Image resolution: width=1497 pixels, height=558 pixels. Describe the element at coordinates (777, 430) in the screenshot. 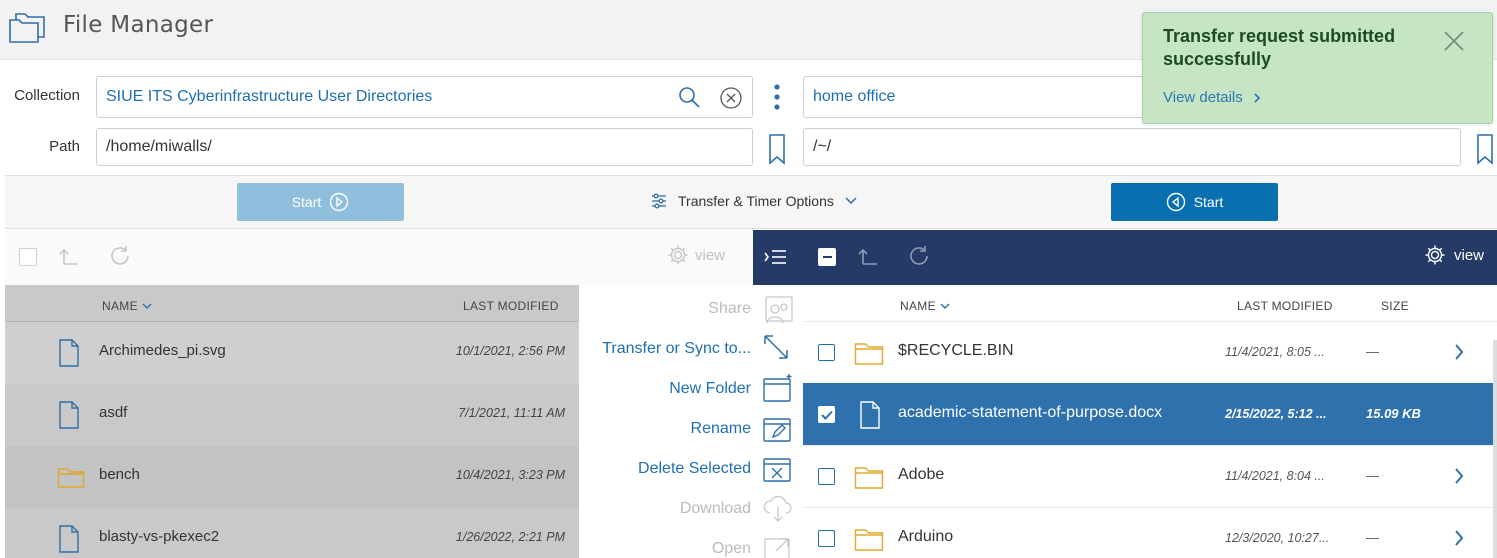

I see `rename-icon` at that location.